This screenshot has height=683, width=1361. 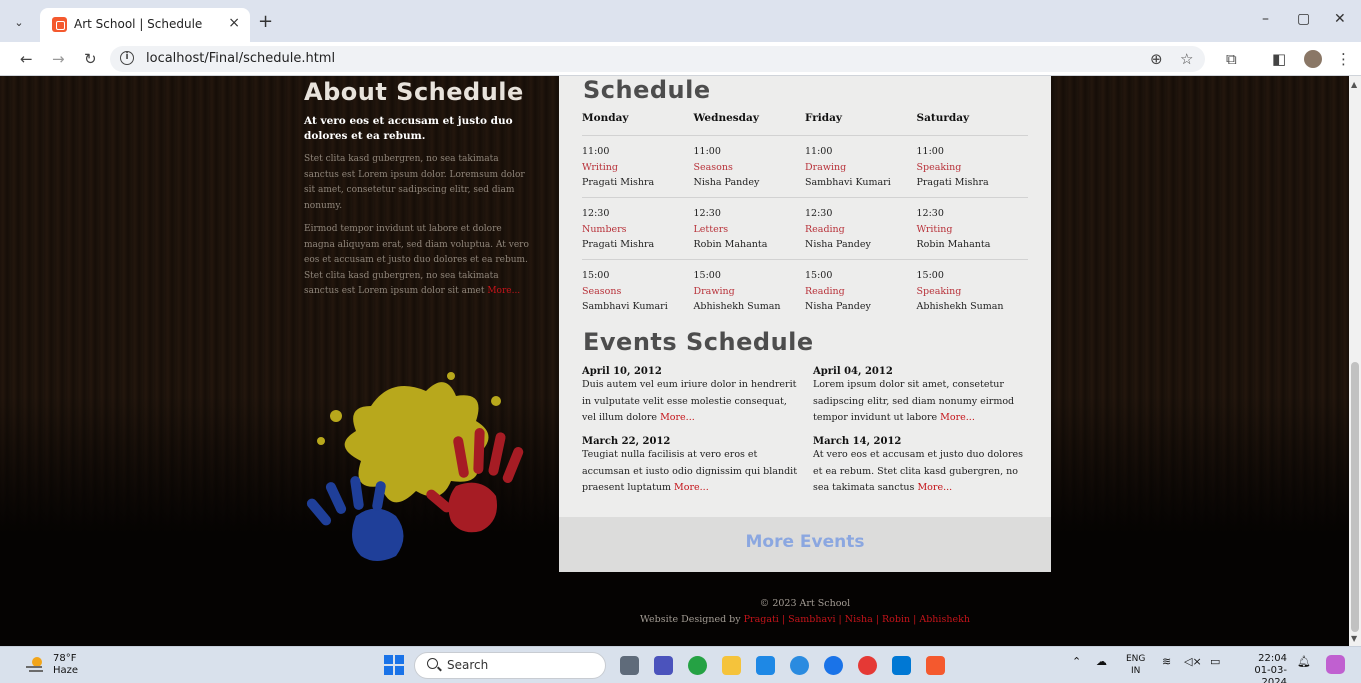 What do you see at coordinates (853, 371) in the screenshot?
I see `event-date: April 04, 2012` at bounding box center [853, 371].